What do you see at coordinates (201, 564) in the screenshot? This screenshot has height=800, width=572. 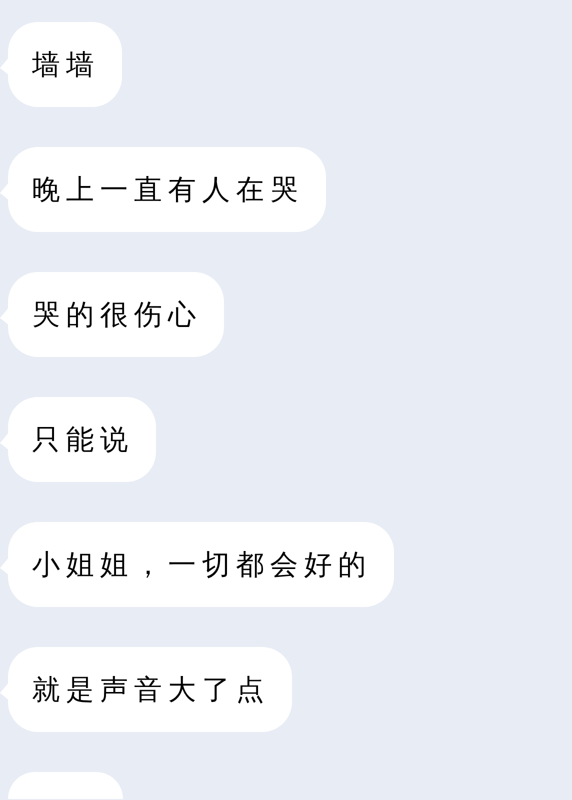 I see `message-bubble: 小姐姐，一切都会好的` at bounding box center [201, 564].